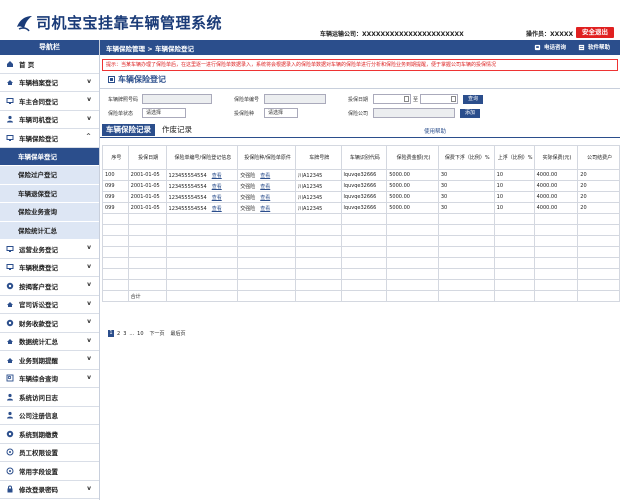 The image size is (620, 500). I want to click on sidebar-item: 员工权限设置, so click(49, 453).